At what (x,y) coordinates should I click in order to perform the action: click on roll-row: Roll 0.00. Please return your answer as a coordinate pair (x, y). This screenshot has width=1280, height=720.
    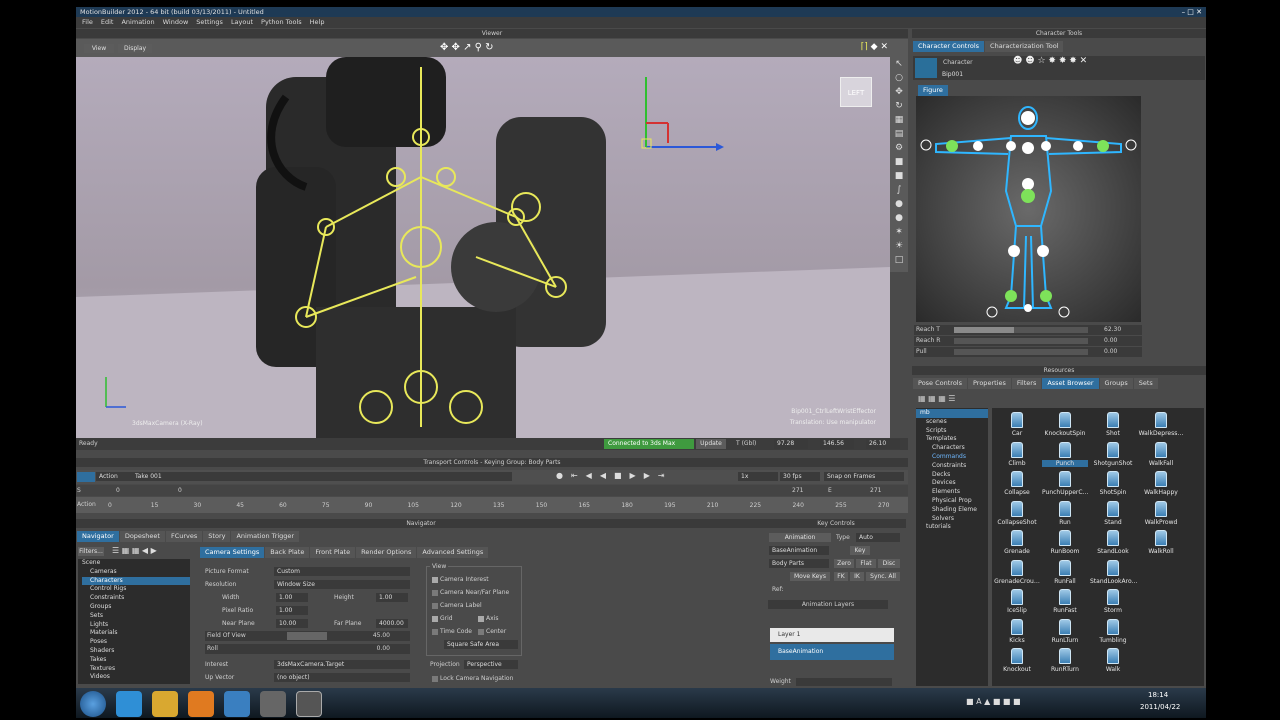
    Looking at the image, I should click on (307, 649).